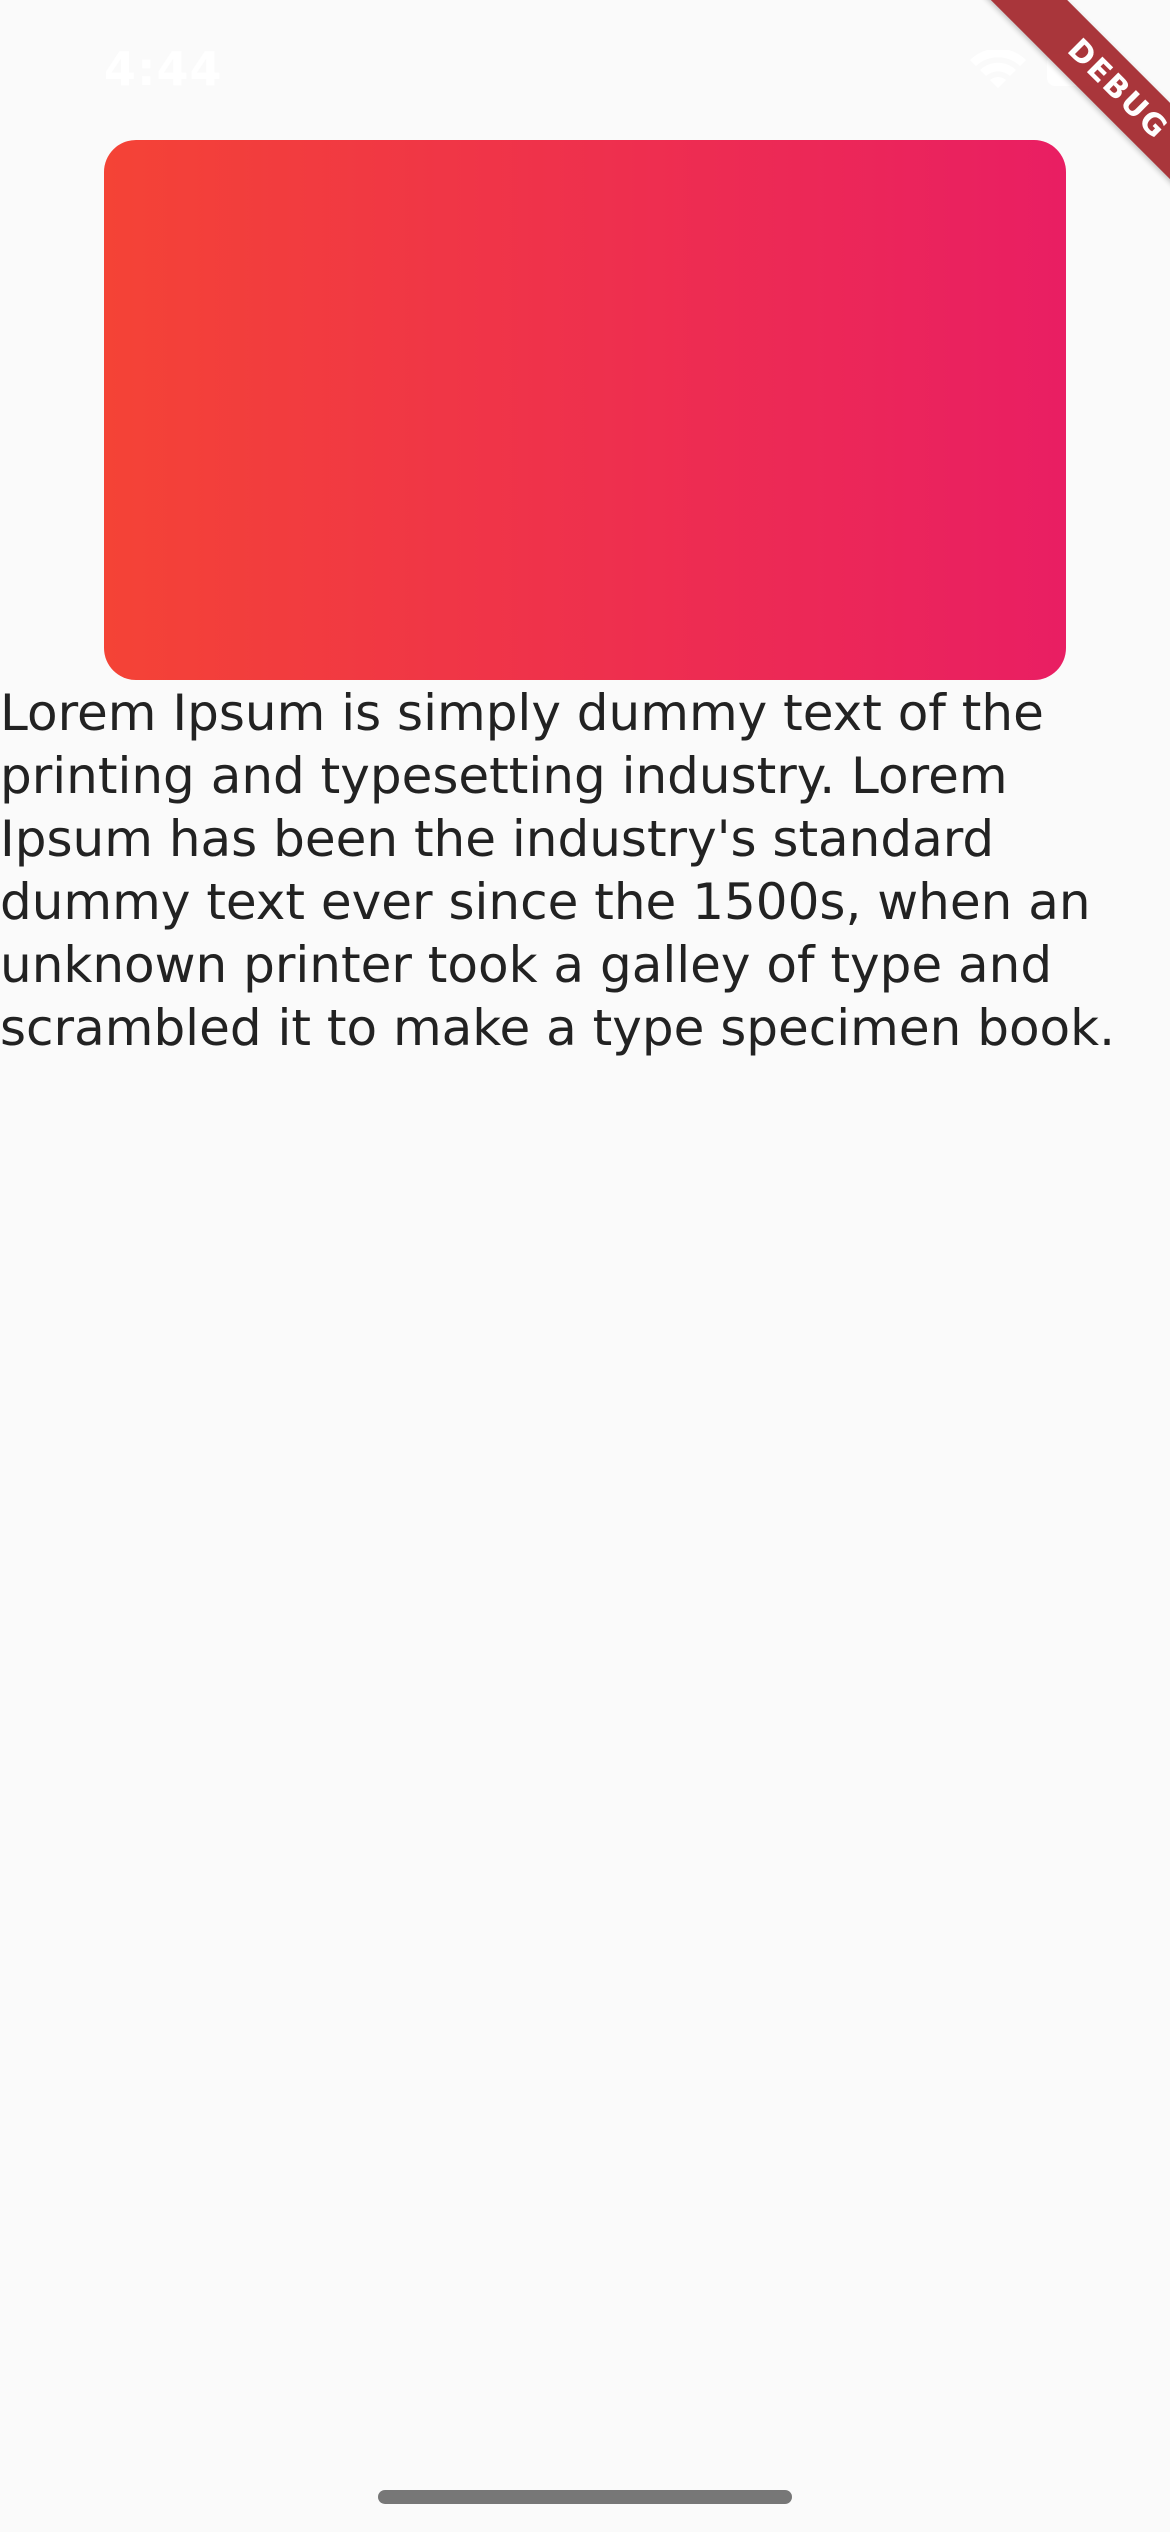 This screenshot has height=2532, width=1170. What do you see at coordinates (585, 2497) in the screenshot?
I see `home-indicator` at bounding box center [585, 2497].